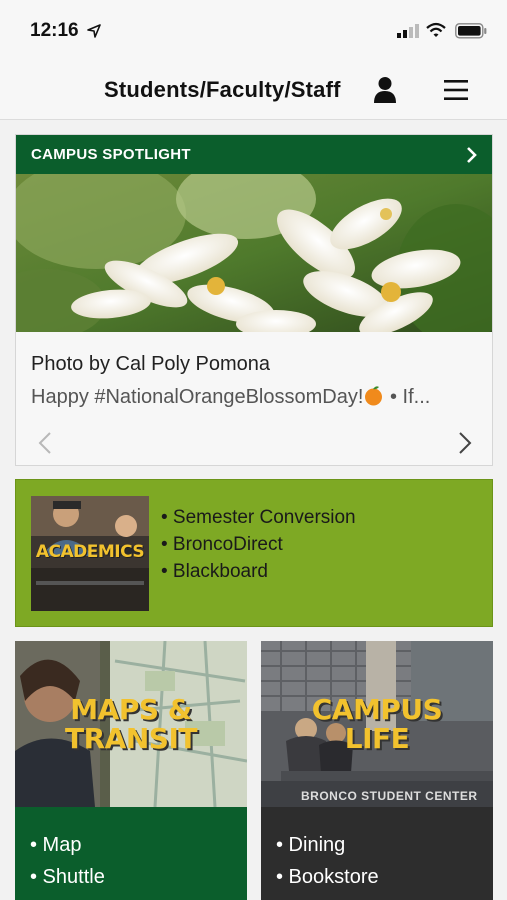 The width and height of the screenshot is (507, 900). Describe the element at coordinates (131, 709) in the screenshot. I see `maps-transit-title-line1: MAPS &` at that location.